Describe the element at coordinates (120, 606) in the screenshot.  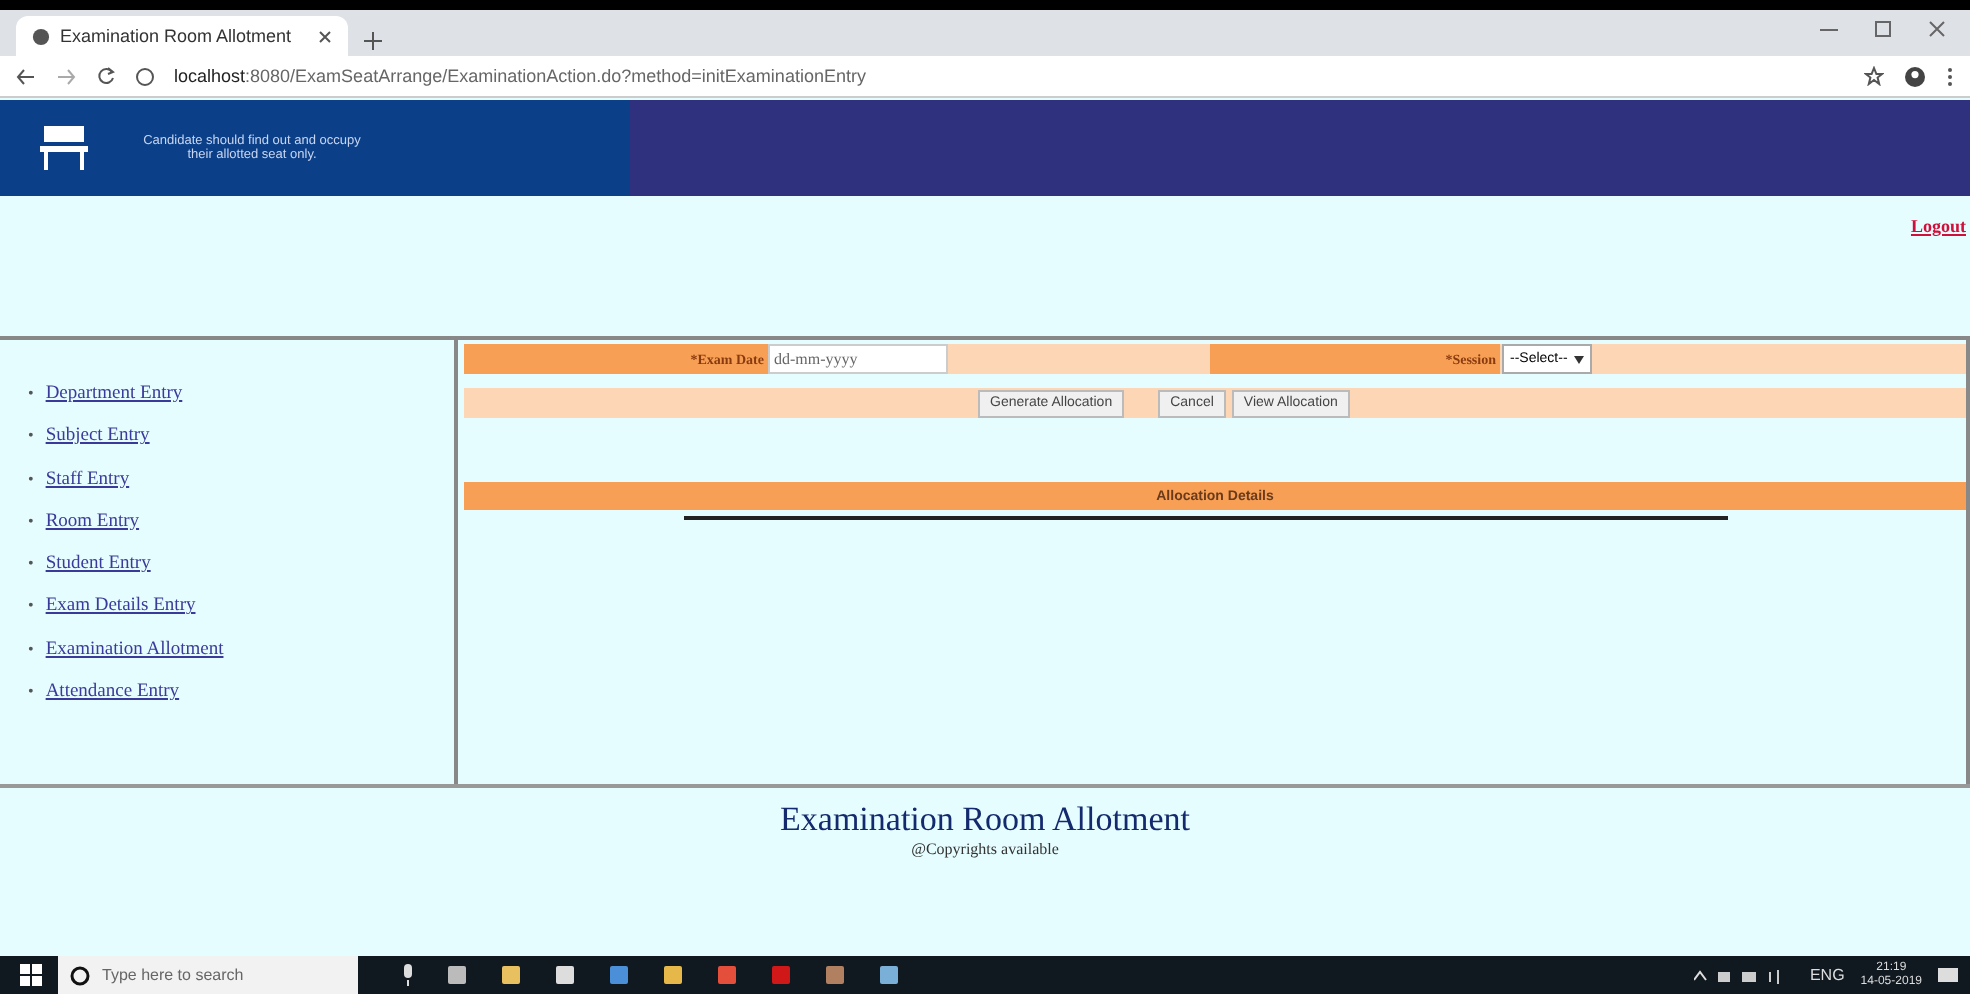
I see `nav-link: Exam Details Entry` at that location.